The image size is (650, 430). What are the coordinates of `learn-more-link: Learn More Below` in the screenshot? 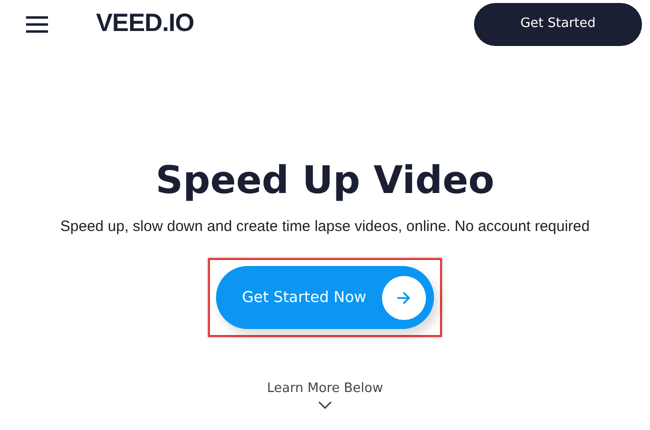 It's located at (325, 389).